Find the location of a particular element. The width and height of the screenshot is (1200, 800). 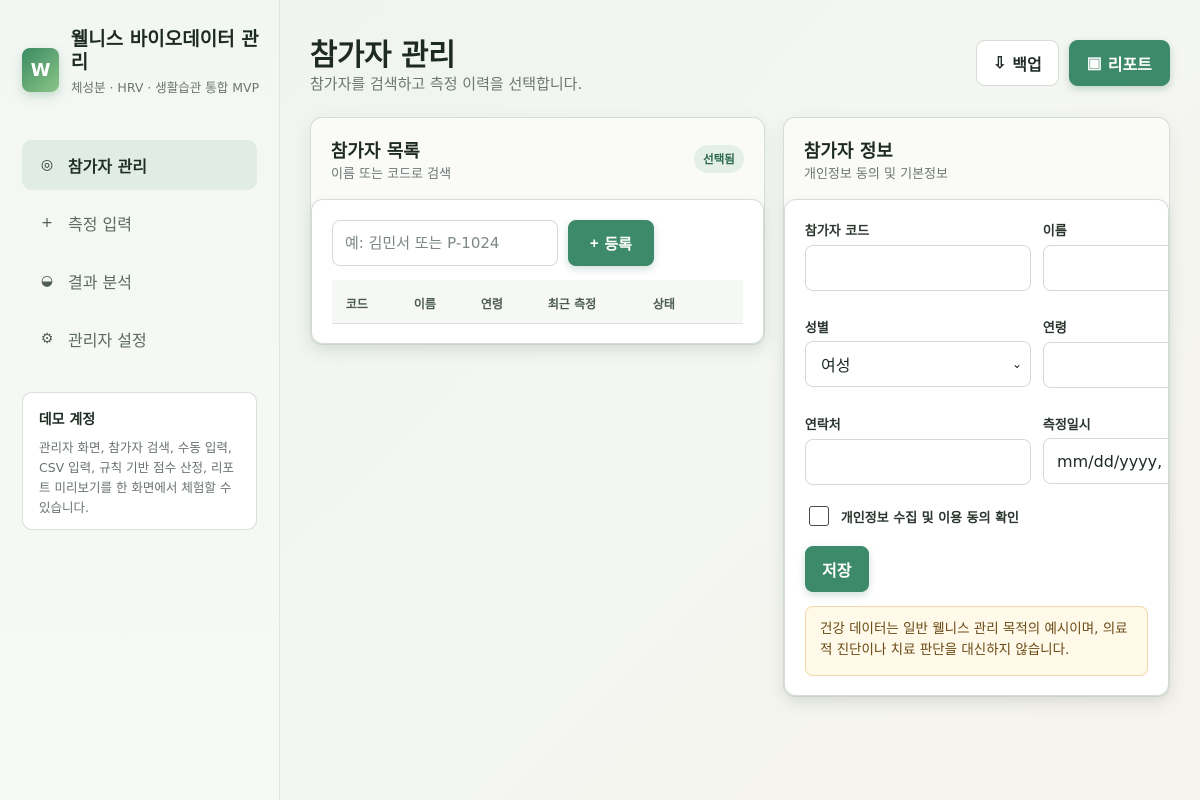

panel-title: 참가자 목록 is located at coordinates (376, 151).